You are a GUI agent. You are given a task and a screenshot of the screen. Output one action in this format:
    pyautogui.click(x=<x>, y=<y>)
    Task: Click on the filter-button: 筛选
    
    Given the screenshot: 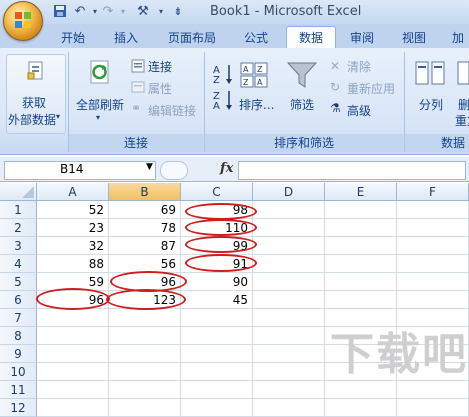 What is the action you would take?
    pyautogui.click(x=302, y=104)
    